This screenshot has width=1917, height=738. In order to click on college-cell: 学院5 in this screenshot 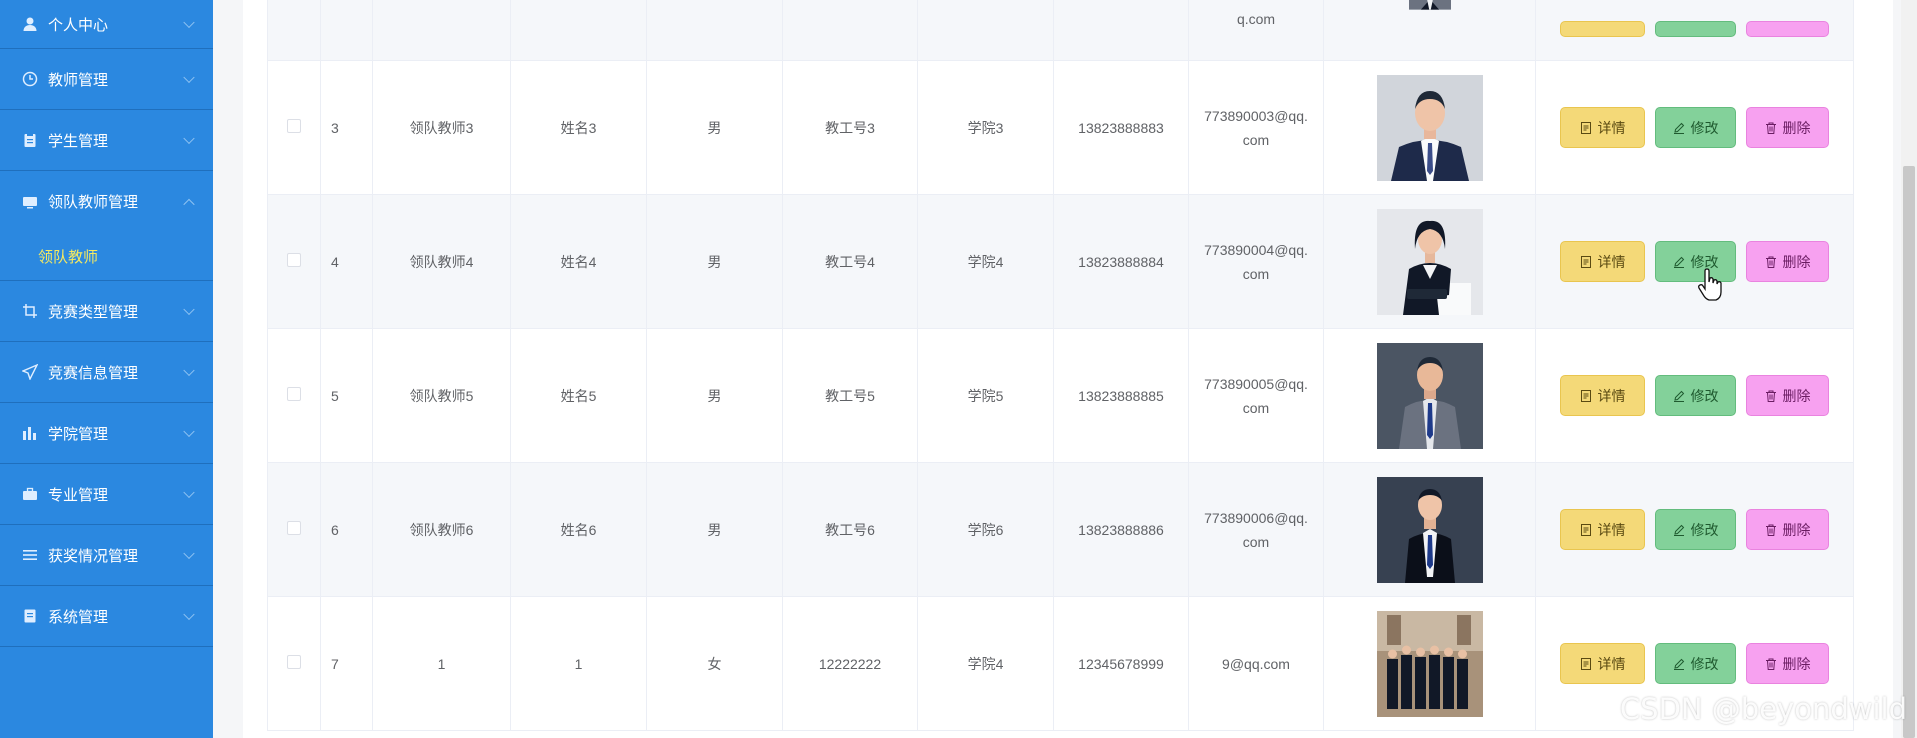, I will do `click(985, 395)`.